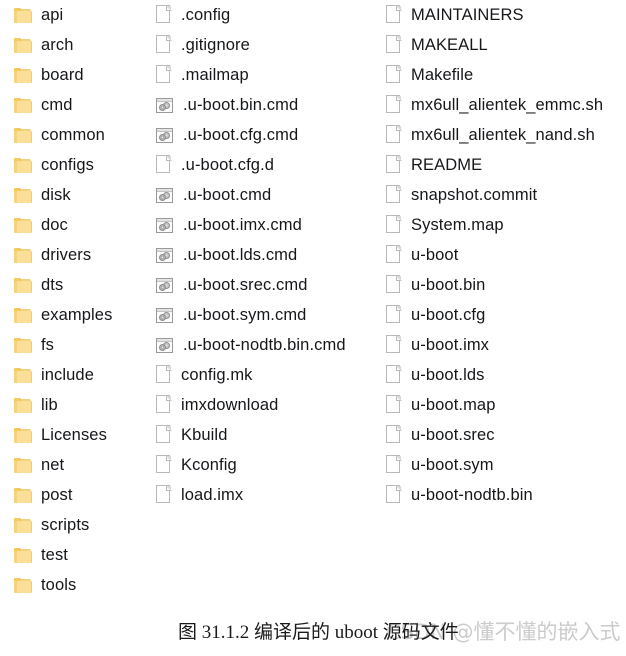 The width and height of the screenshot is (626, 656). Describe the element at coordinates (270, 195) in the screenshot. I see `list-item: .u-boot.cmd` at that location.